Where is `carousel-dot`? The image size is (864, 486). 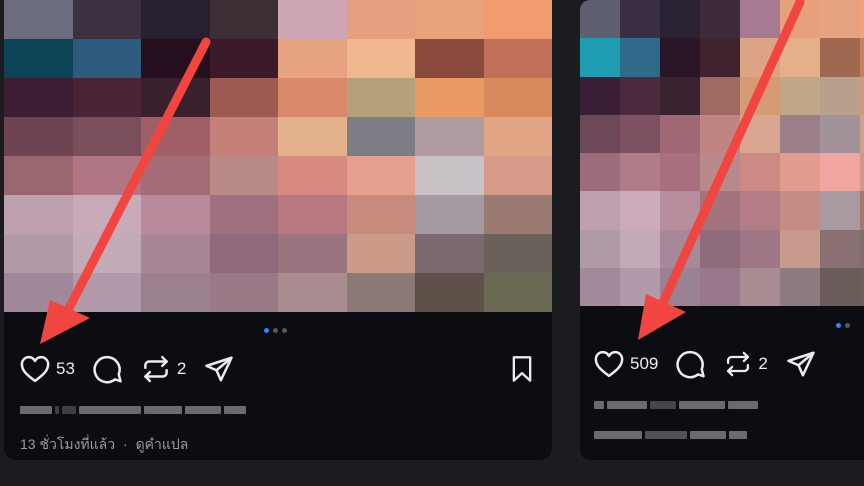
carousel-dot is located at coordinates (847, 325).